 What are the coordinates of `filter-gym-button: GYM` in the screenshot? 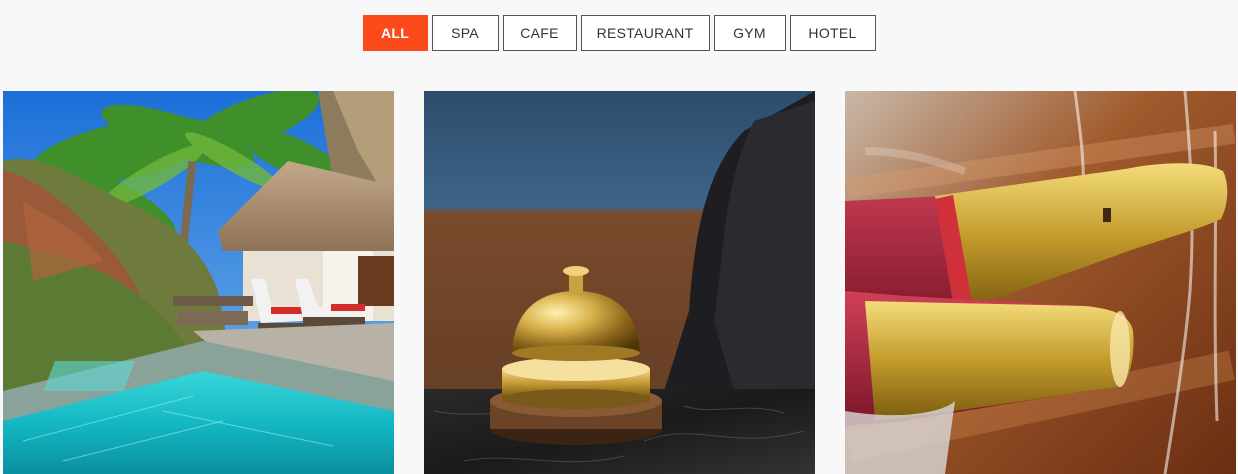 It's located at (749, 33).